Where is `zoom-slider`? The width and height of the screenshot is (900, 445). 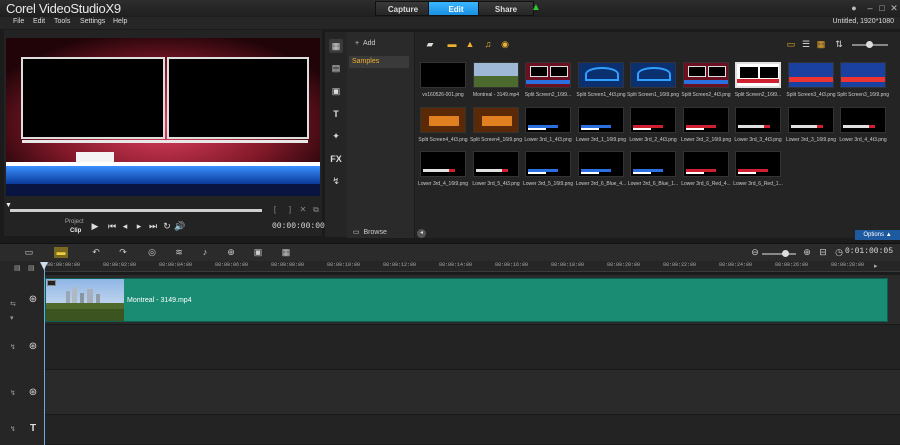
zoom-slider is located at coordinates (779, 254).